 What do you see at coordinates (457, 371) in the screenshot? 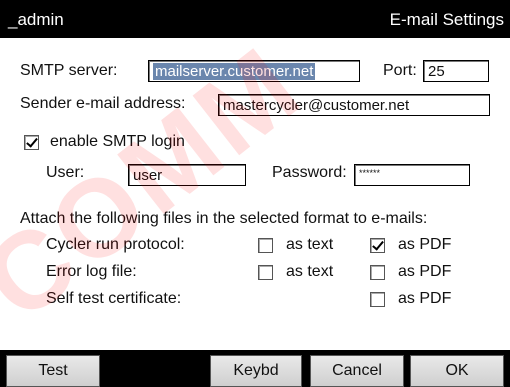
I see `ok-button: OK` at bounding box center [457, 371].